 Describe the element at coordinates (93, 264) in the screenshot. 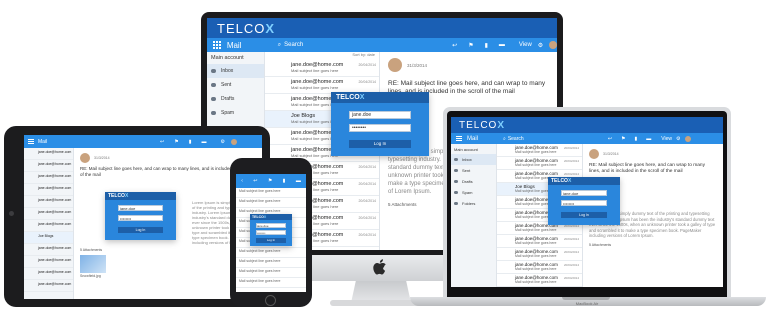

I see `attachment-thumbnail` at that location.